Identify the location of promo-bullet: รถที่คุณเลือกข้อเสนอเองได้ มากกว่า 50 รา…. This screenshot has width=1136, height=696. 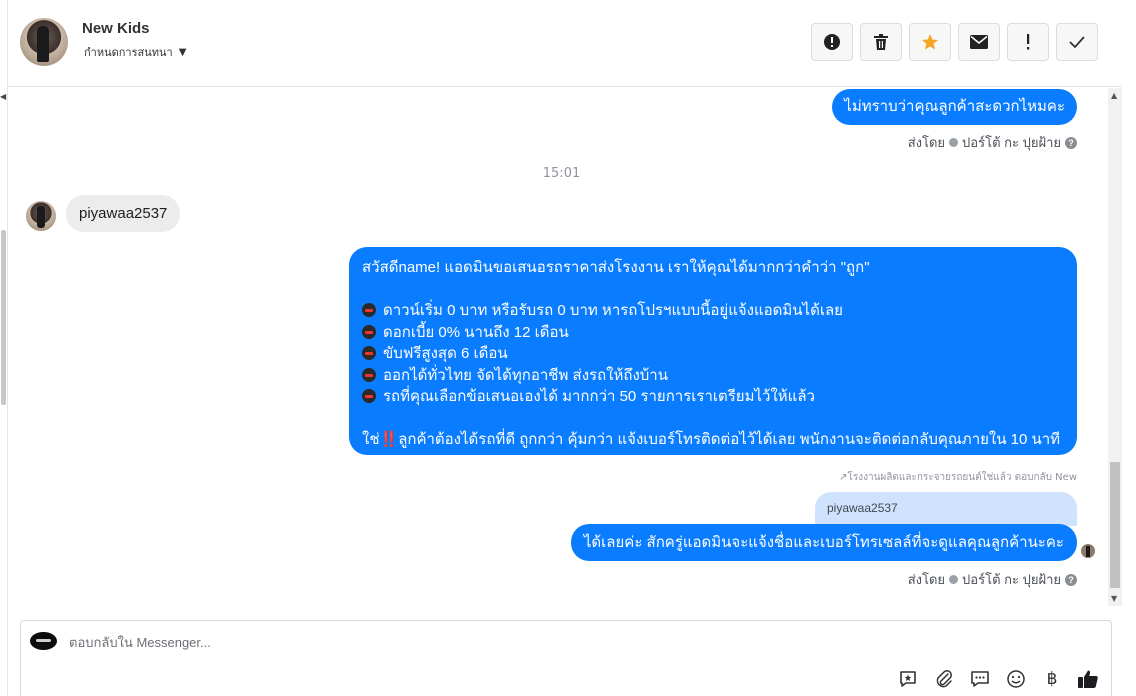
(713, 397).